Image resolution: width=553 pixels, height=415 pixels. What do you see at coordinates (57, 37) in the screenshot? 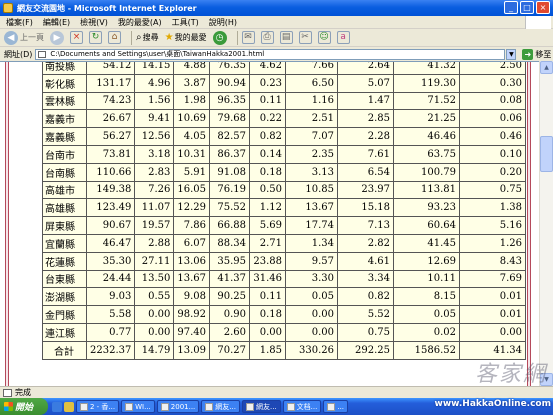
I see `forward-button: ▶` at bounding box center [57, 37].